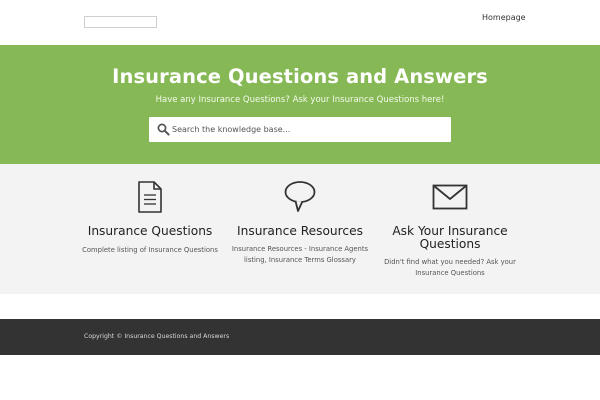 The width and height of the screenshot is (600, 400). Describe the element at coordinates (163, 129) in the screenshot. I see `search-icon` at that location.